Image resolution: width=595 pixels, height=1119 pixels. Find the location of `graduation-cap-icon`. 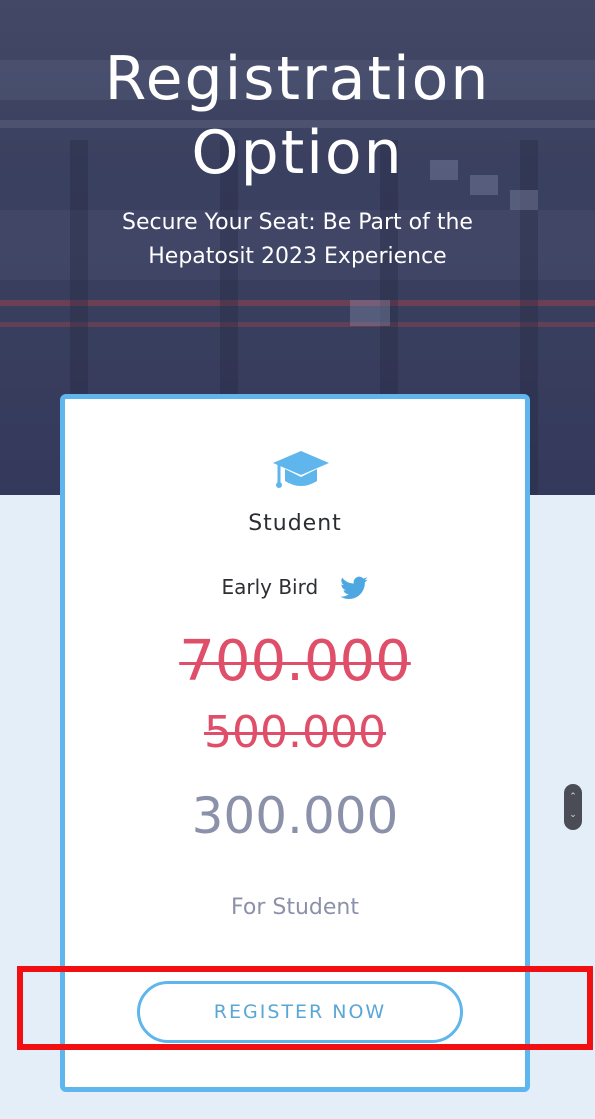

graduation-cap-icon is located at coordinates (301, 469).